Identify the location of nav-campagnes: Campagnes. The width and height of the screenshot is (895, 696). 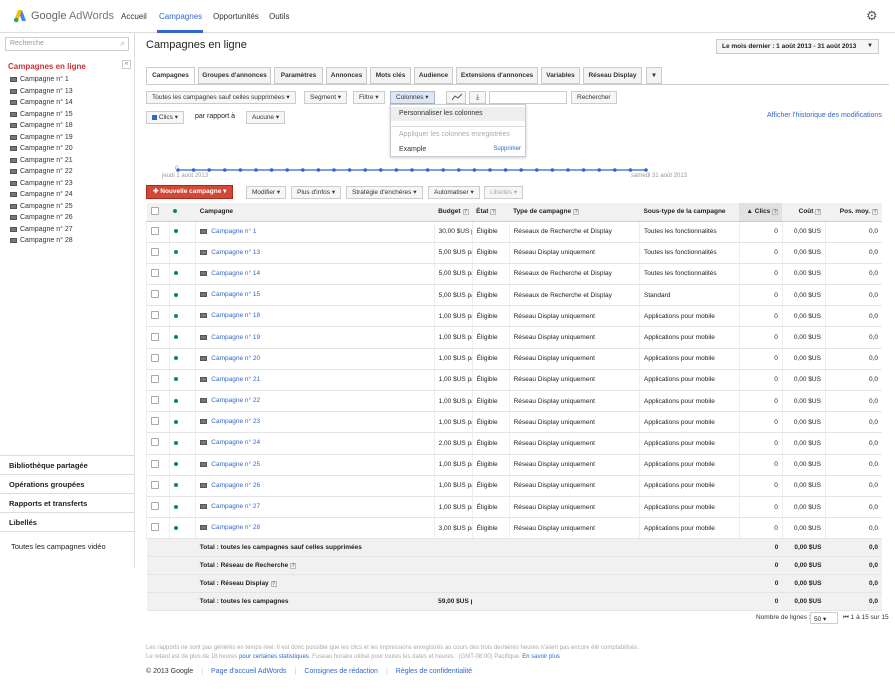
(180, 16).